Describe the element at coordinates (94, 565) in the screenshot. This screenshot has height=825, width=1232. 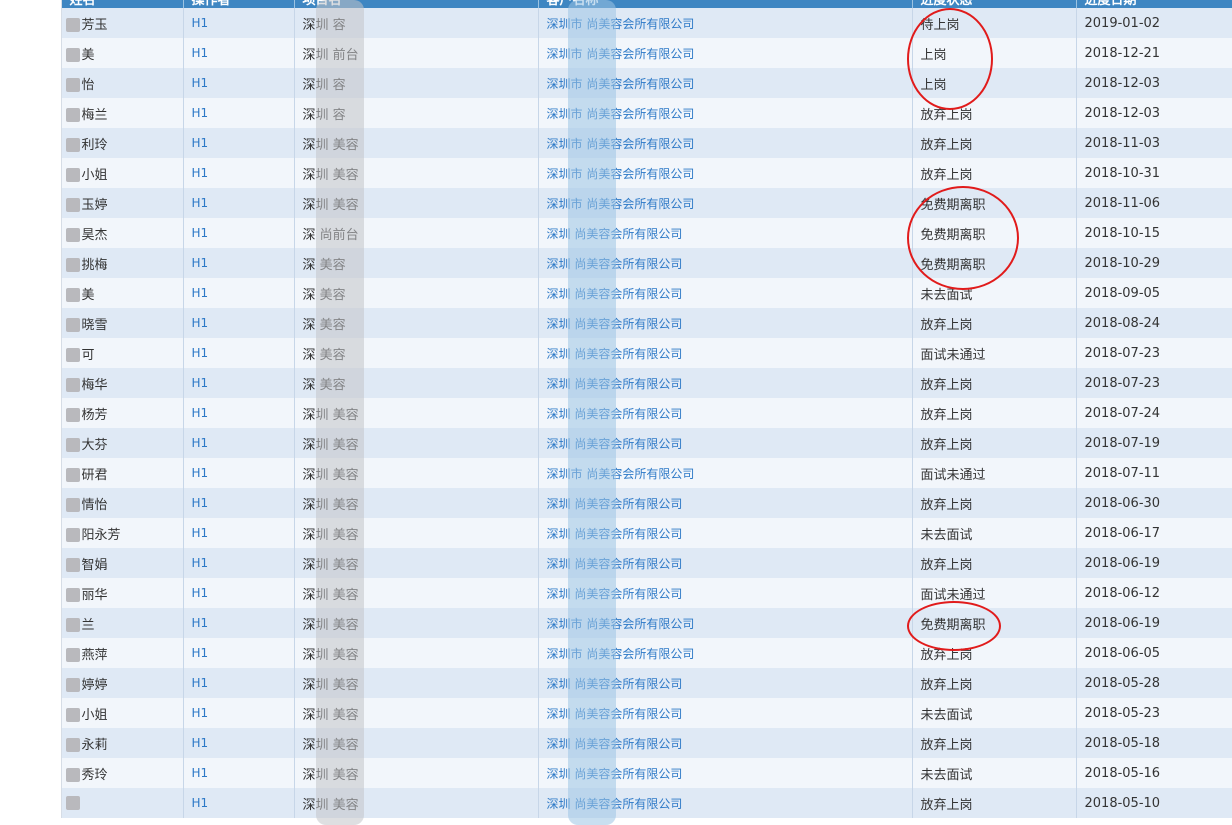
I see `cell-name-text: 智娟` at that location.